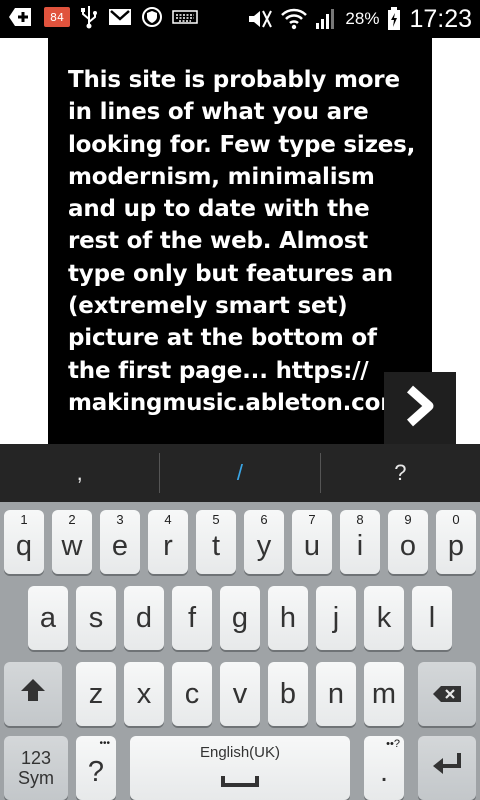 Image resolution: width=480 pixels, height=800 pixels. Describe the element at coordinates (440, 18) in the screenshot. I see `clock: 17:23` at that location.